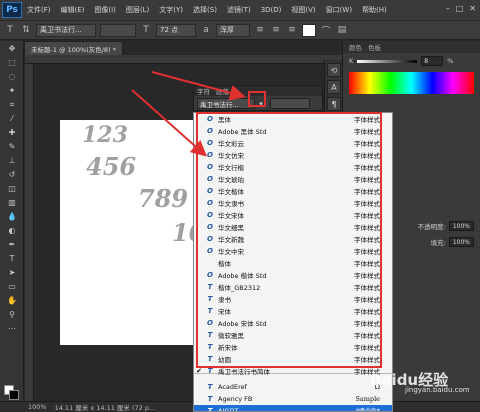 The height and width of the screenshot is (412, 480). What do you see at coordinates (26, 30) in the screenshot?
I see `orientation-icon: ⇅` at bounding box center [26, 30].